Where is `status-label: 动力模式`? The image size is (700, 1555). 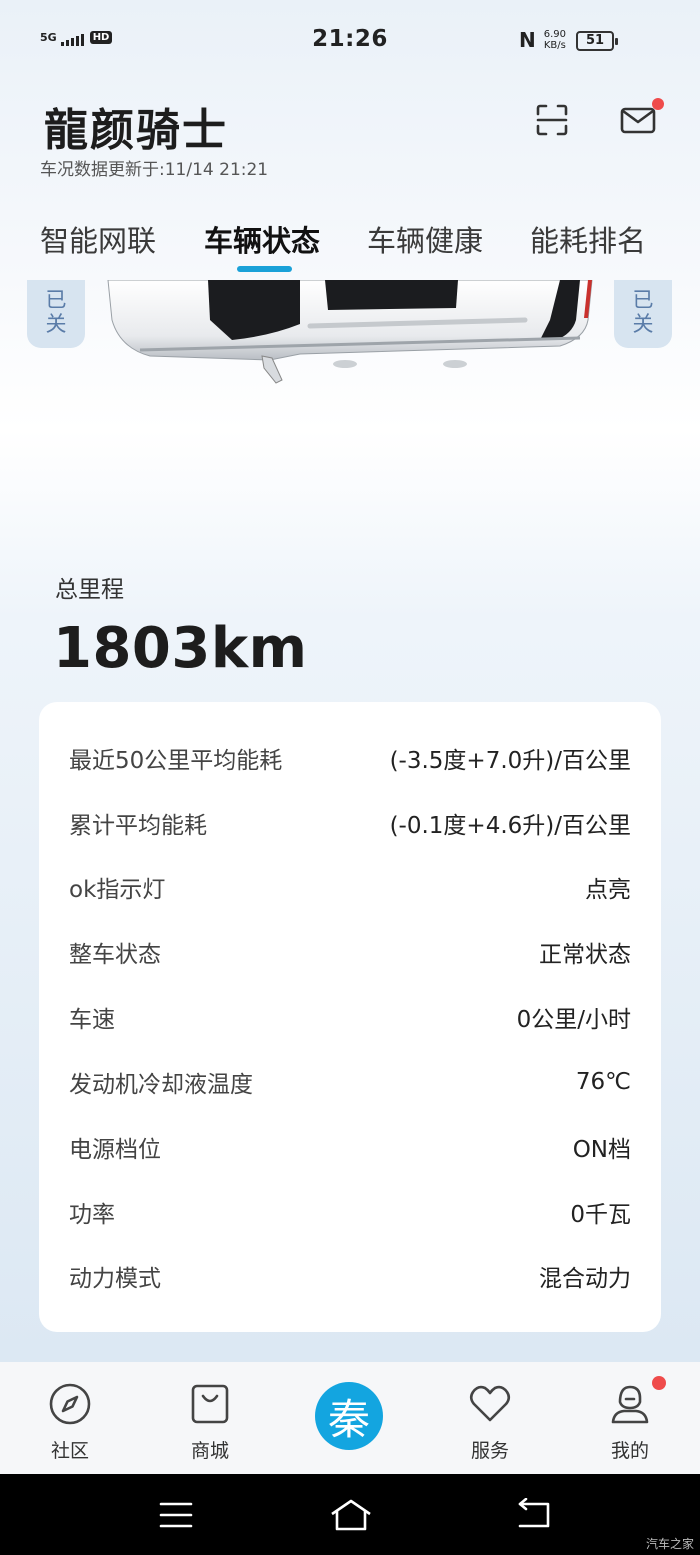 status-label: 动力模式 is located at coordinates (115, 1279).